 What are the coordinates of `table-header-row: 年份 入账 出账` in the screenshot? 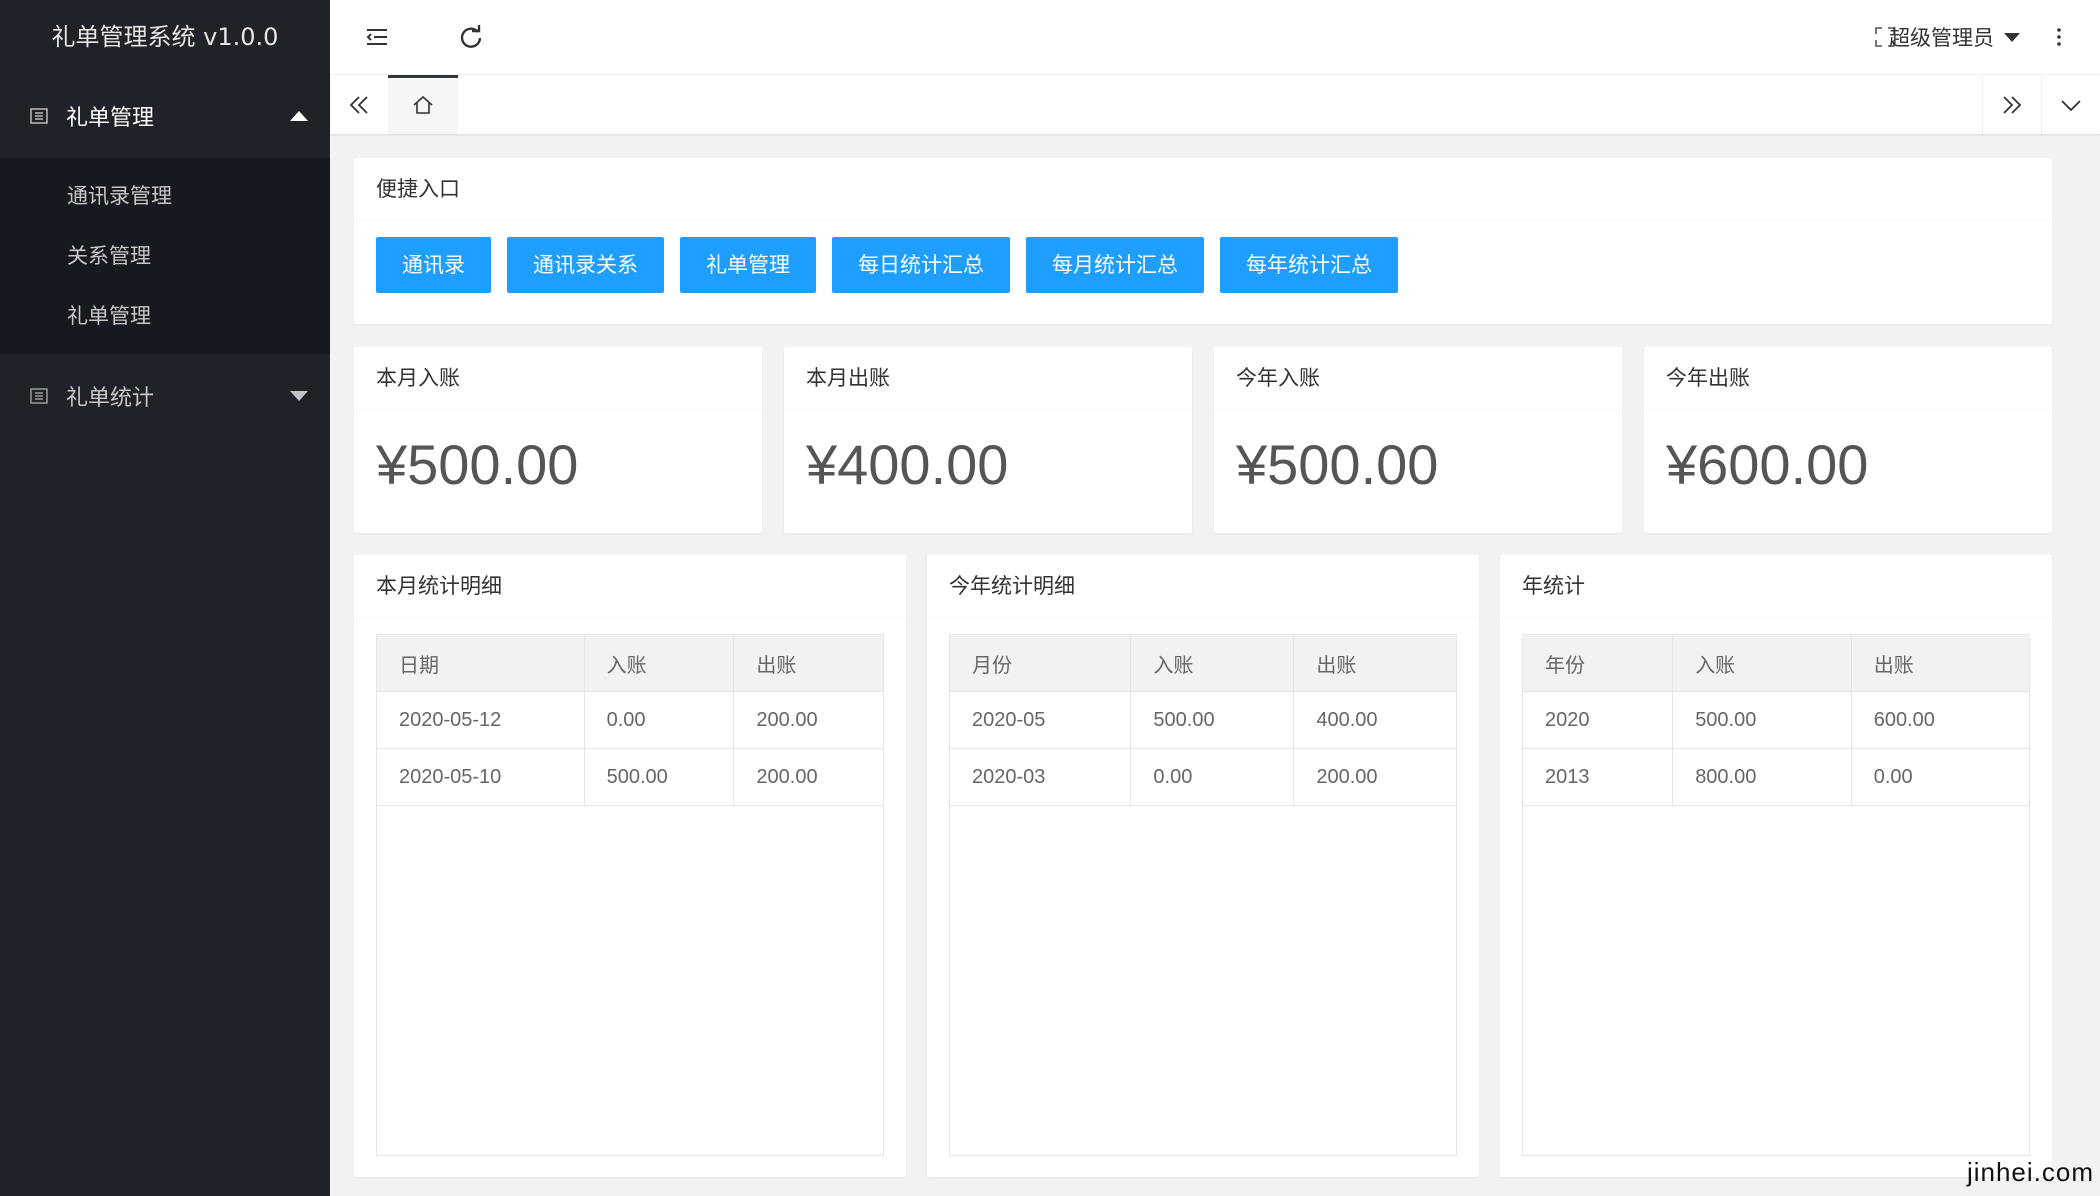 It's located at (1776, 663).